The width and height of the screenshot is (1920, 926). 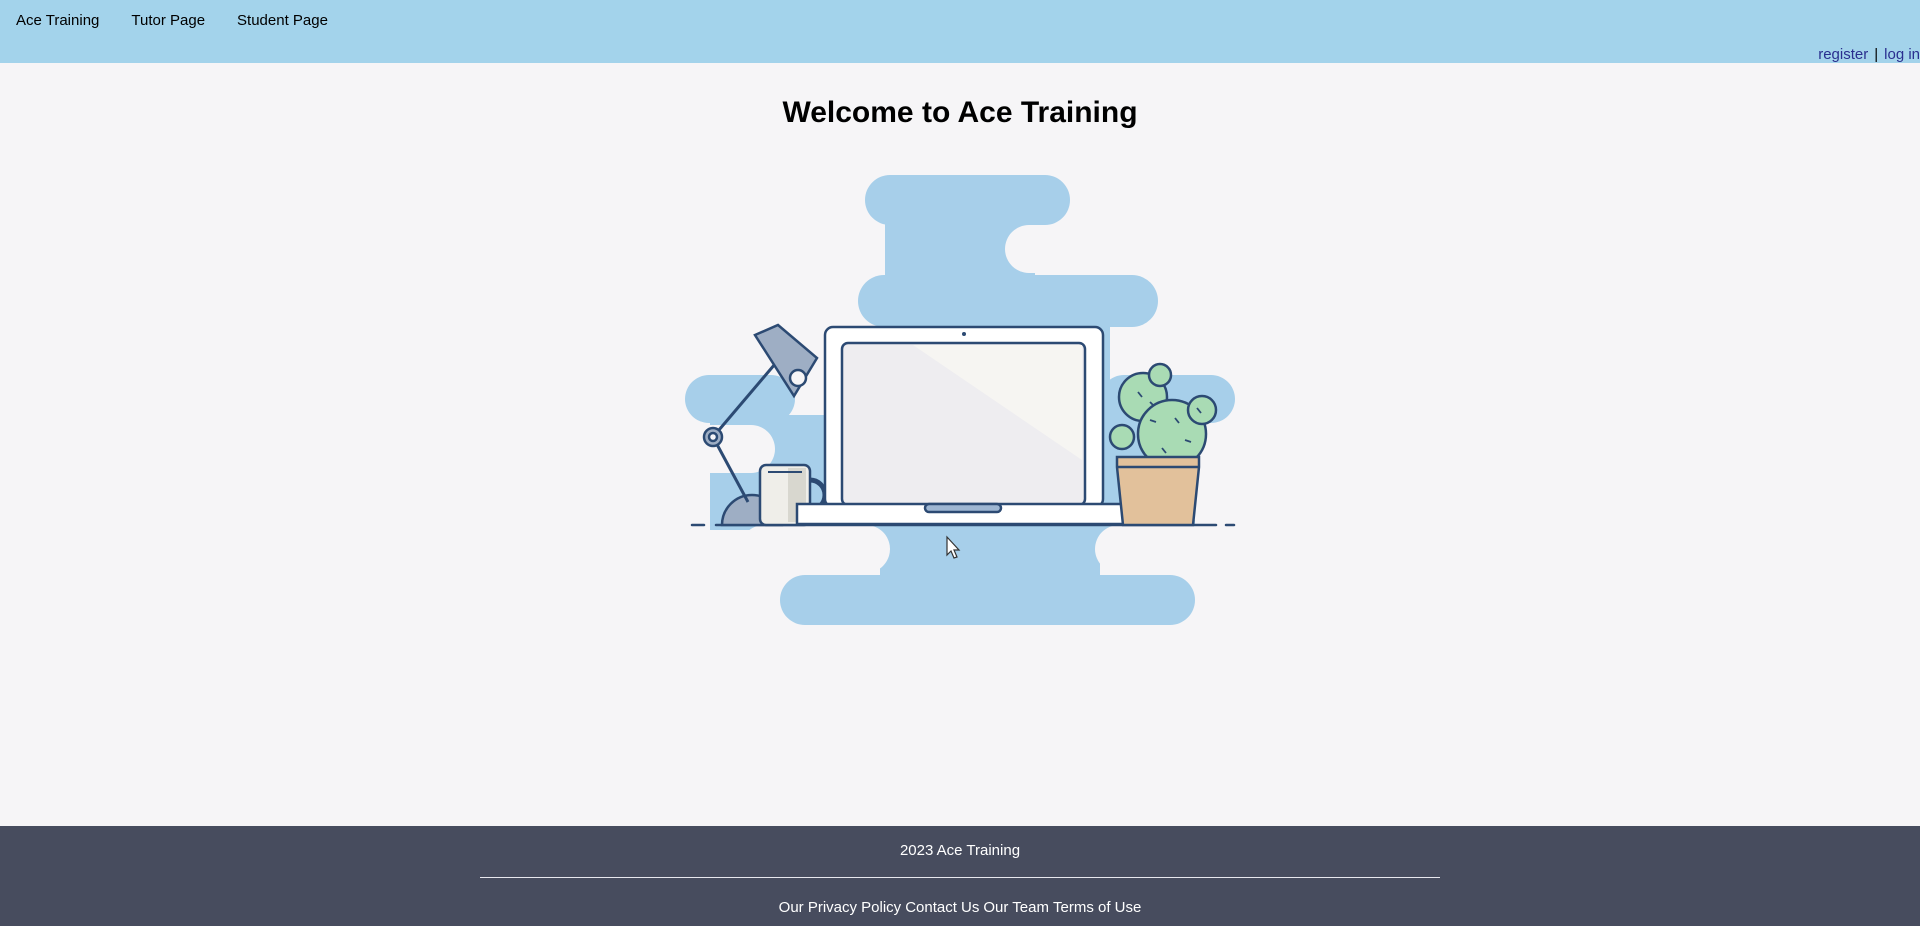 I want to click on footer-divider, so click(x=960, y=877).